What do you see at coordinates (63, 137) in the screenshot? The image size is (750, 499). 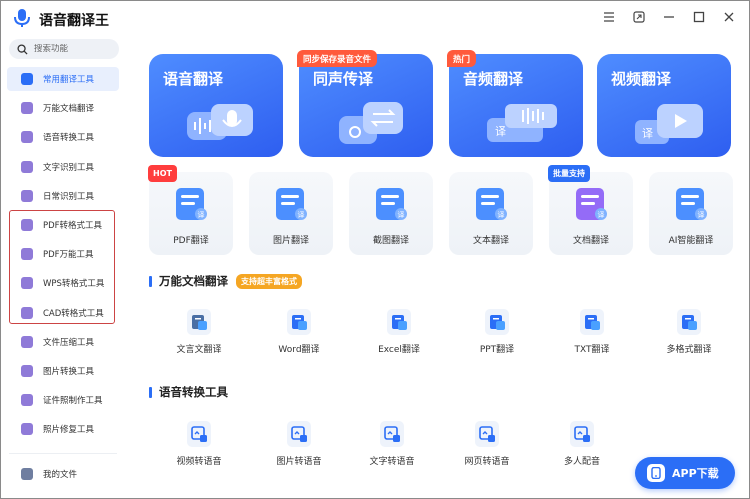 I see `sidebar-item-2: 语音转换工具` at bounding box center [63, 137].